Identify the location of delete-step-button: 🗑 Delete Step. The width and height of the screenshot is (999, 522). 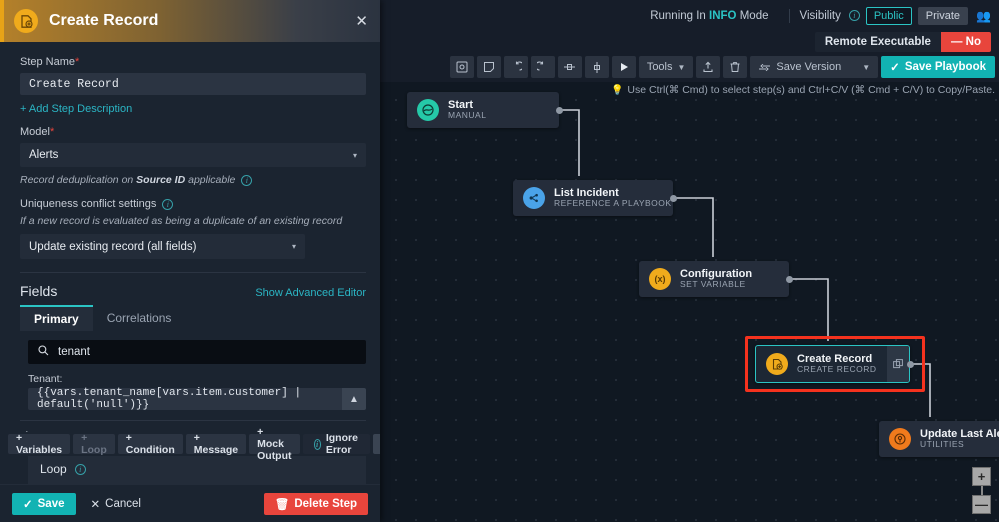
(315, 503).